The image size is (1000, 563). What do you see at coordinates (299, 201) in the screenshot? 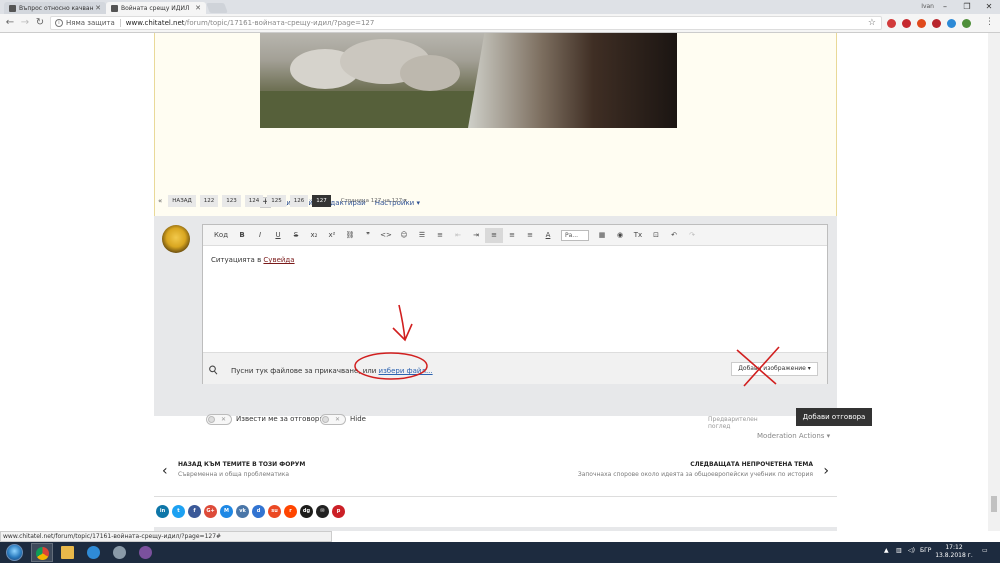
I see `page-link: 126` at bounding box center [299, 201].